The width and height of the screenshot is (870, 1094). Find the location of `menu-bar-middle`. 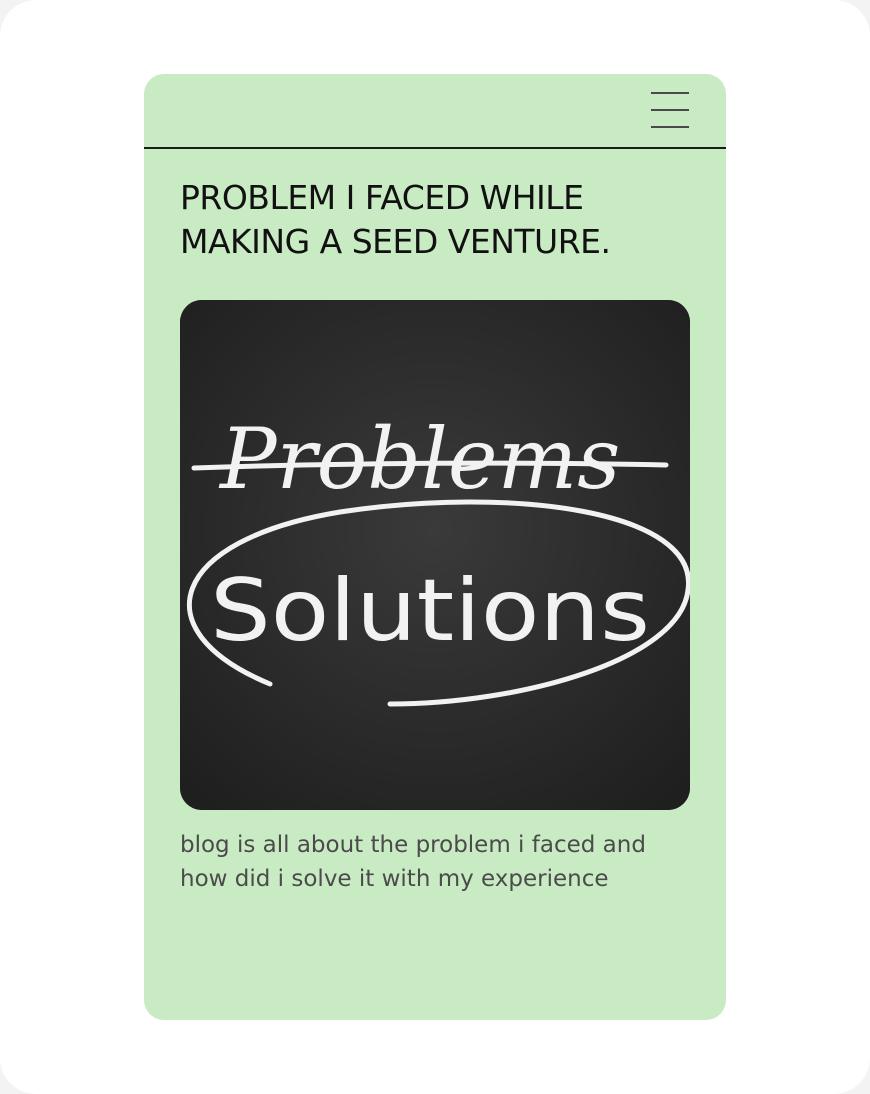

menu-bar-middle is located at coordinates (670, 110).